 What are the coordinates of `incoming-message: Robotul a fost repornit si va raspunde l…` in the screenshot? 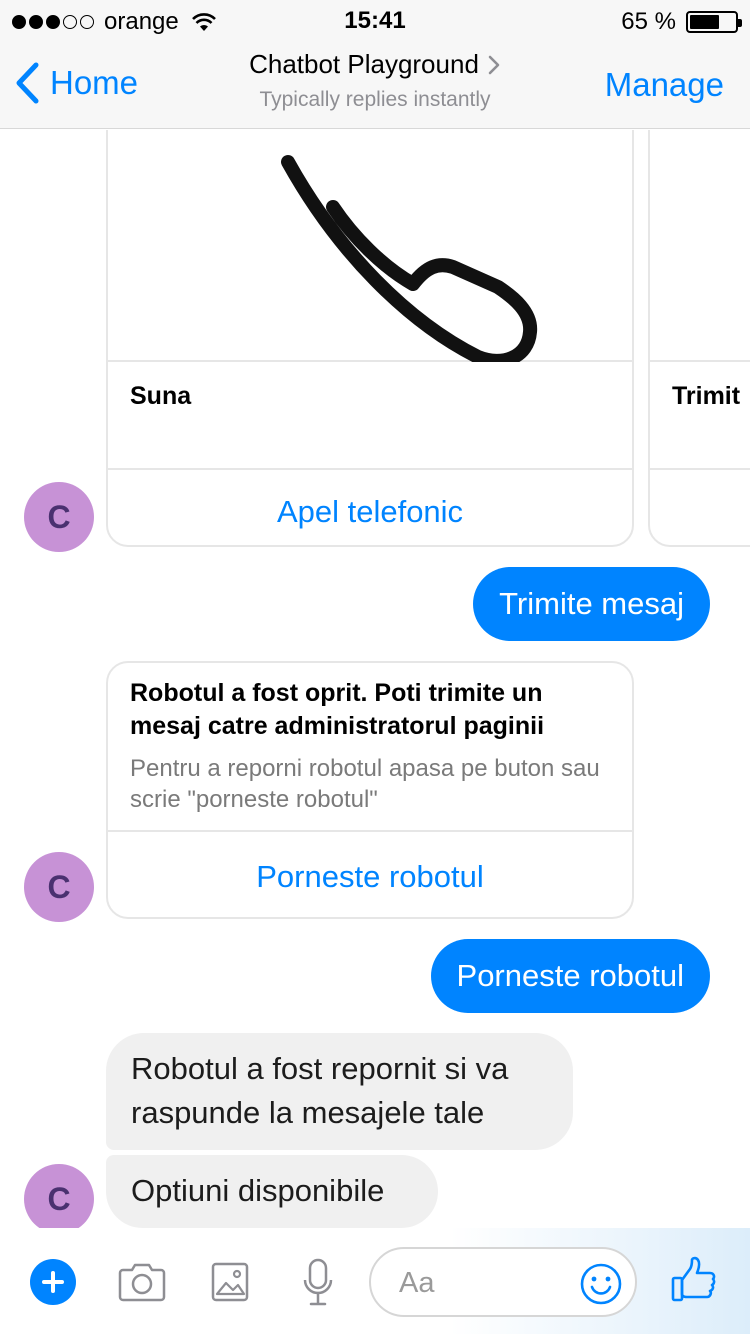 It's located at (339, 1091).